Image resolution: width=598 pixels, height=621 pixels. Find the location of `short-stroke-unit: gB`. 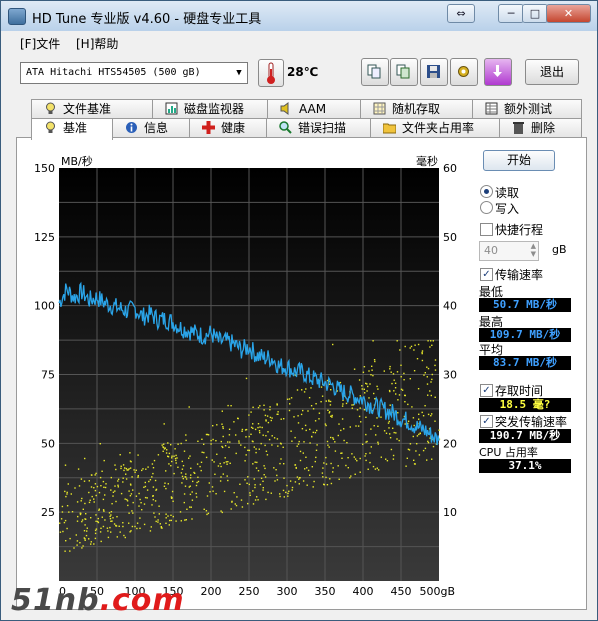

short-stroke-unit: gB is located at coordinates (559, 249).